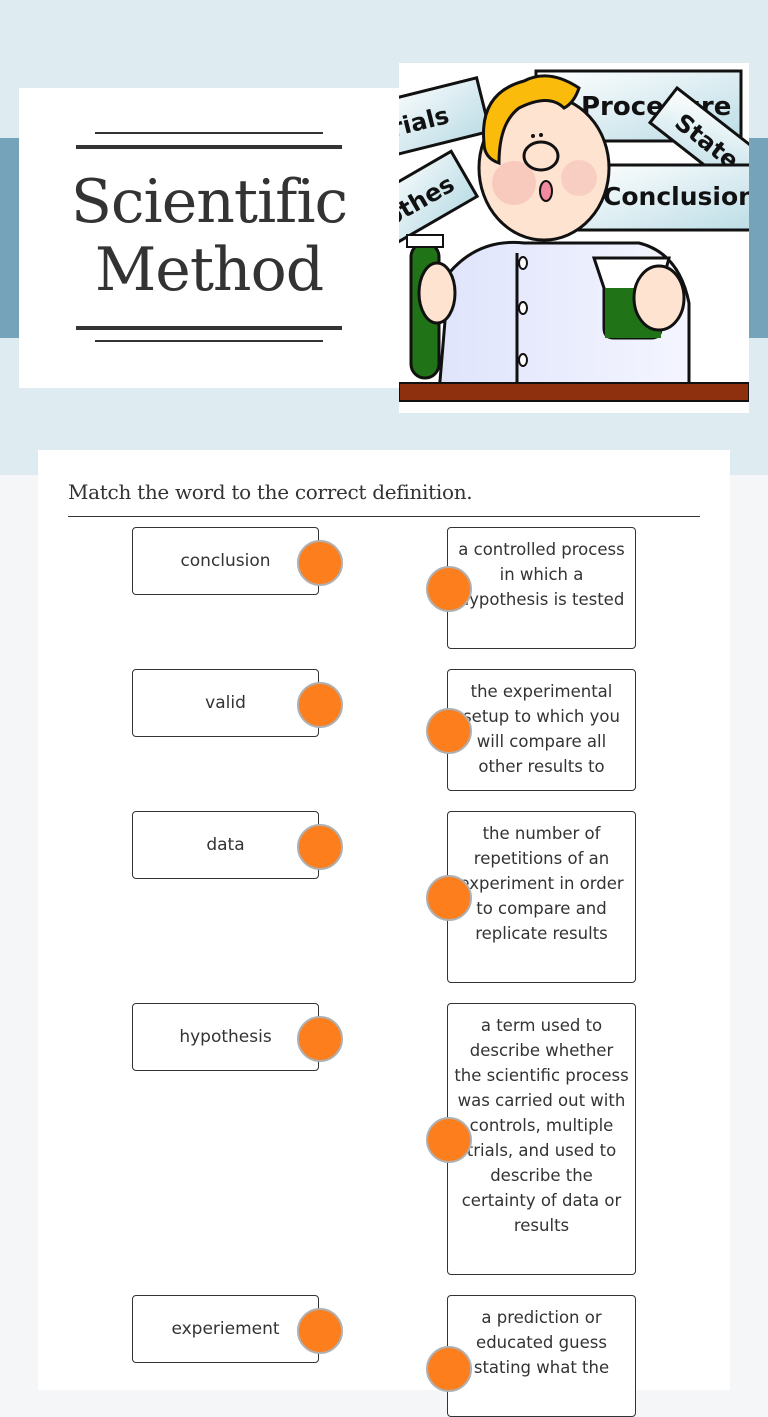  I want to click on title-line-2: Method, so click(209, 270).